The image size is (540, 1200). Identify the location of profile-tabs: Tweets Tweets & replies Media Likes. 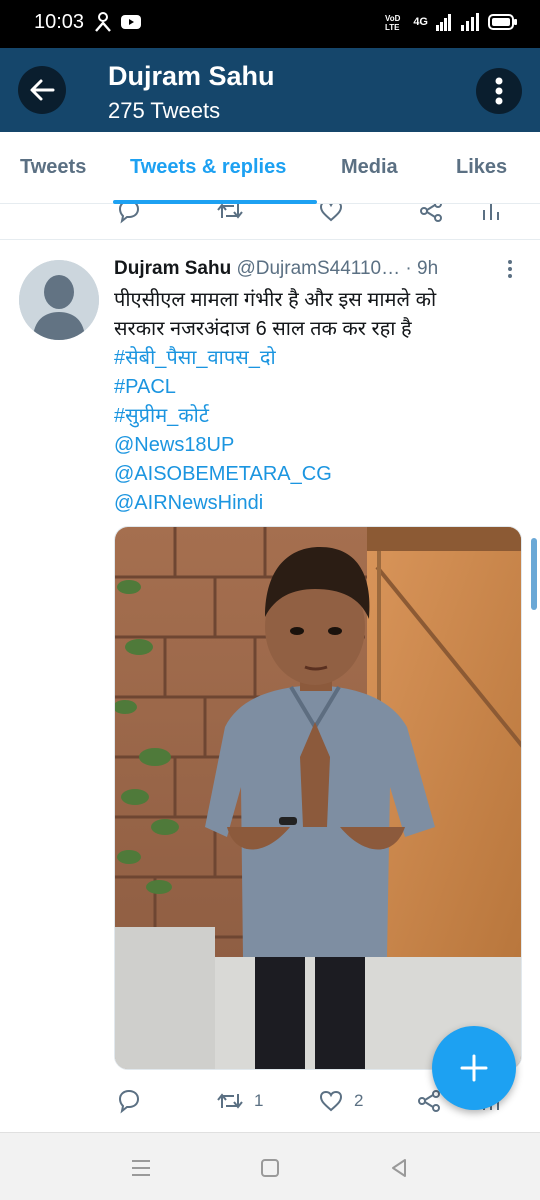
(270, 168).